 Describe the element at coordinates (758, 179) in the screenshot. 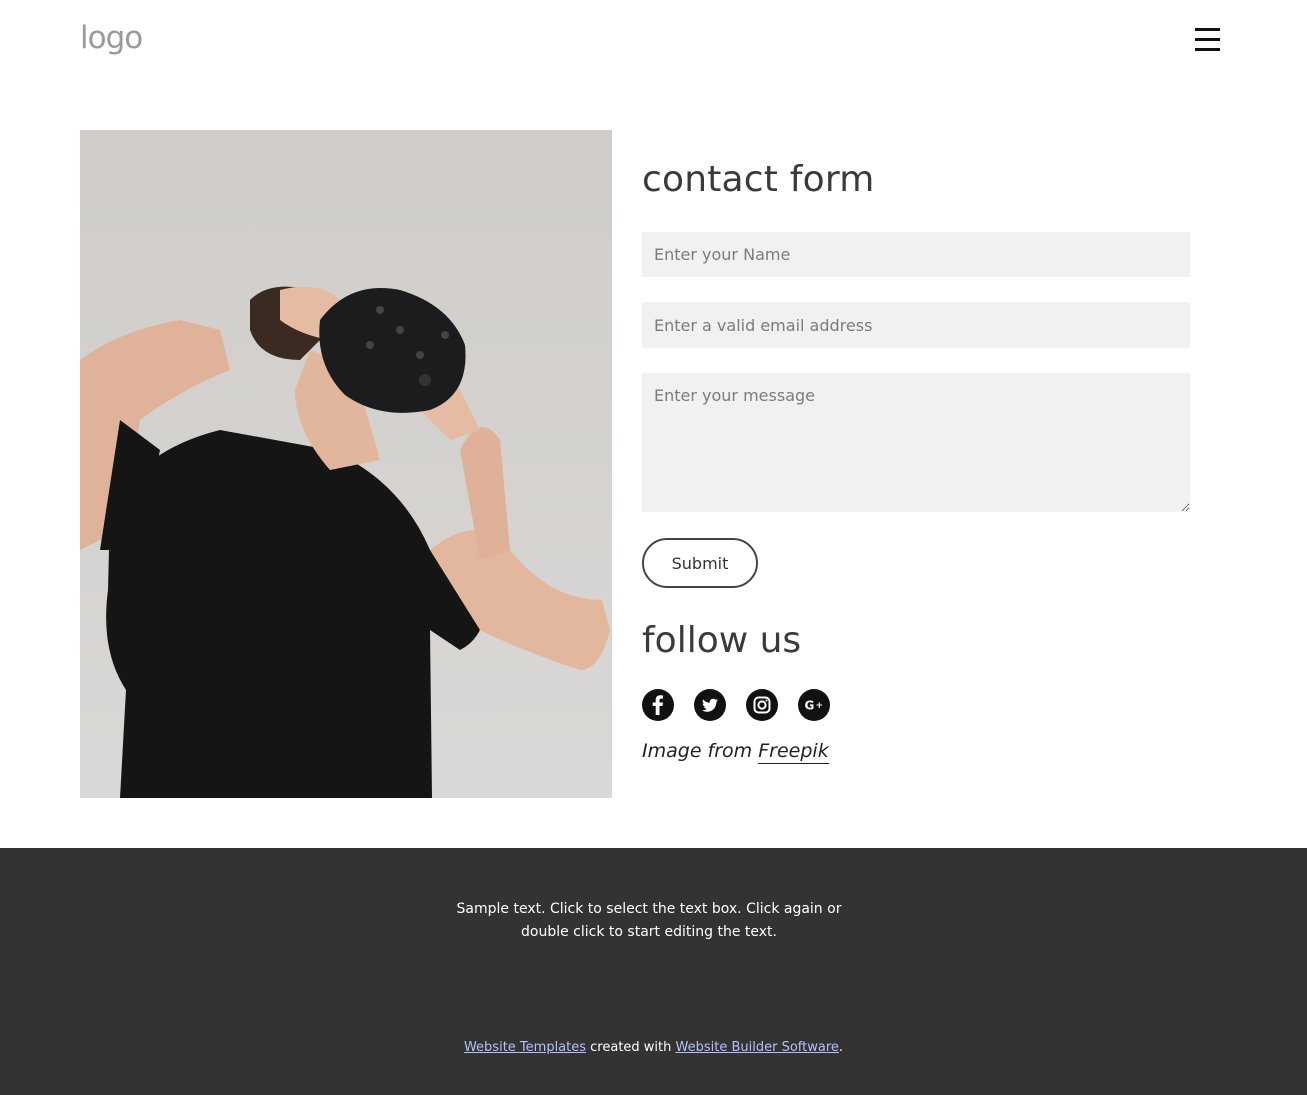

I see `contact-form-title: contact form` at that location.